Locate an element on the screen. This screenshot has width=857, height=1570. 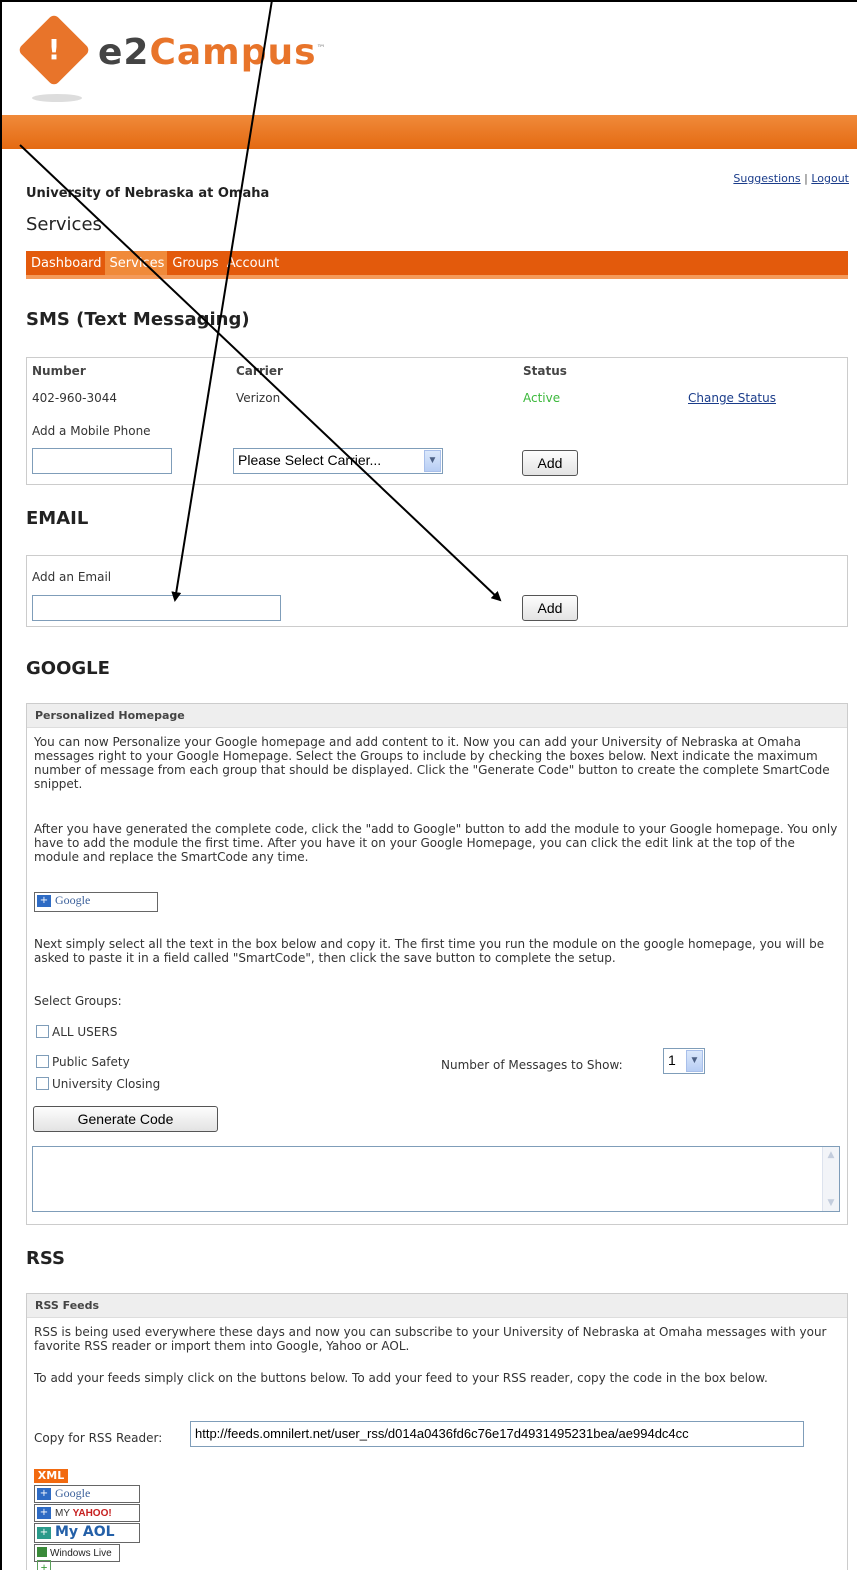
windows-live-label: Windows Live is located at coordinates (81, 1553).